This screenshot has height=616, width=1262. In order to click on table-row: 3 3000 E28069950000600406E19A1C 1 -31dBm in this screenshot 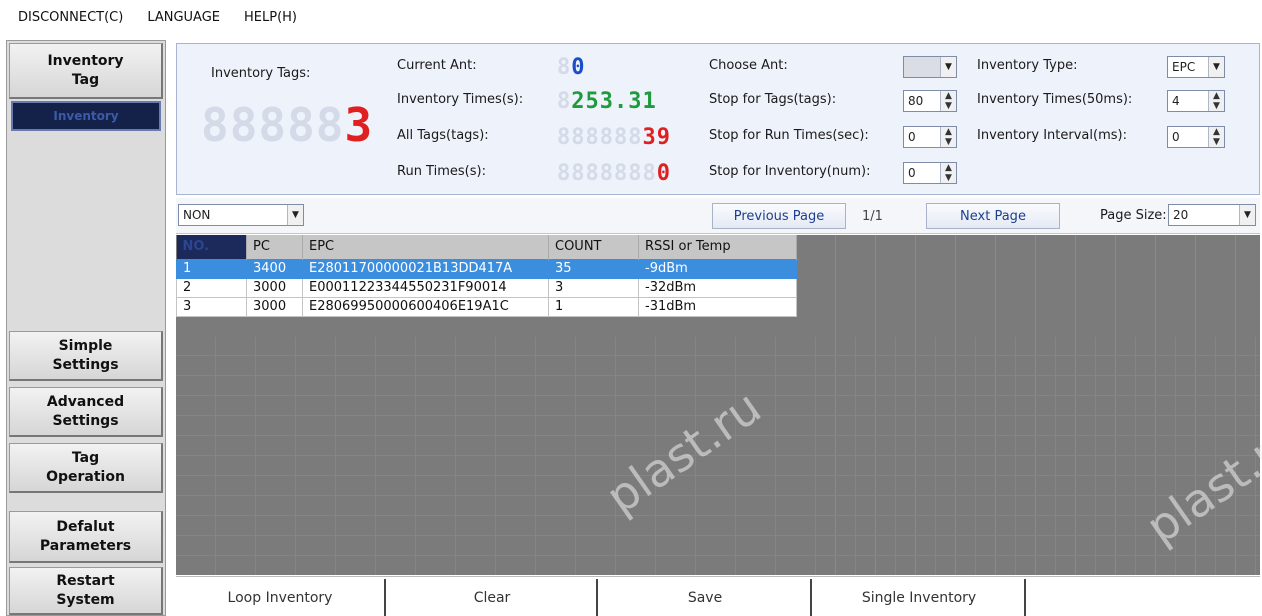, I will do `click(486, 306)`.